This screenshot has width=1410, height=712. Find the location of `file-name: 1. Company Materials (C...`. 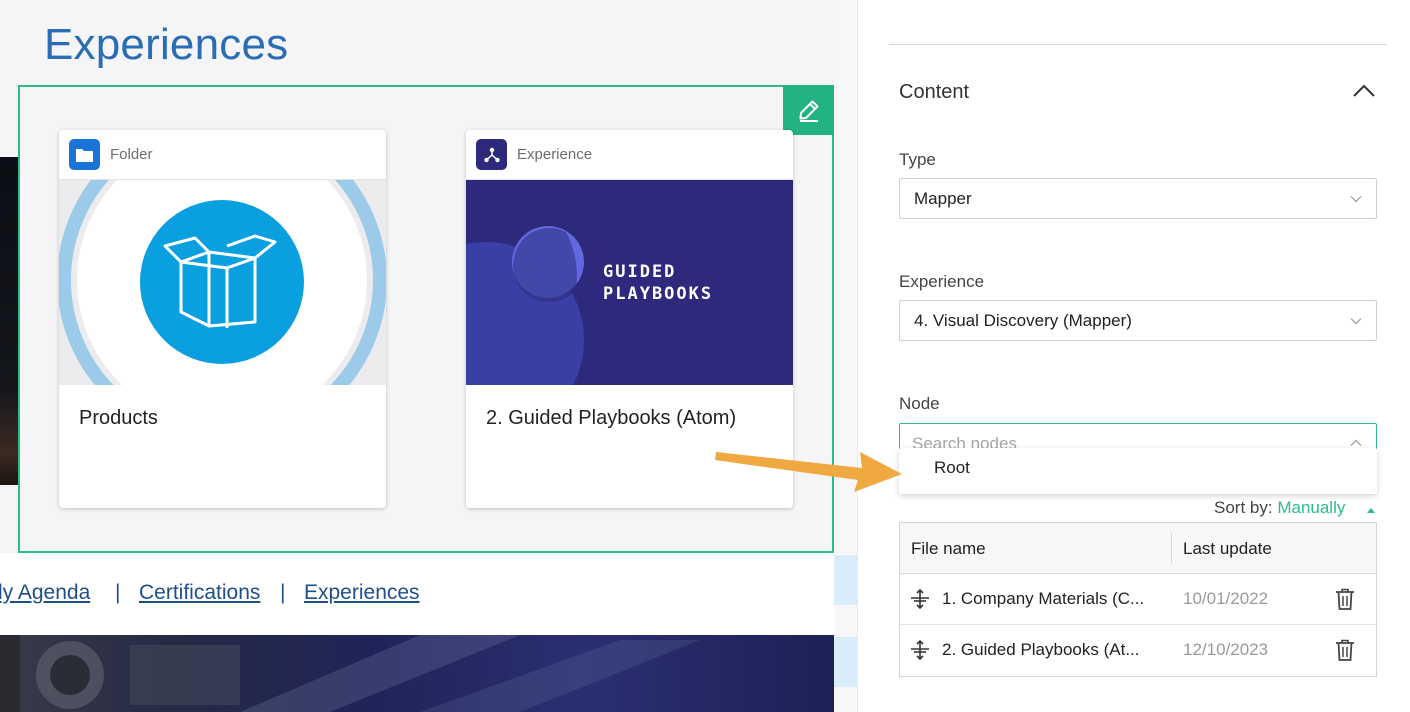

file-name: 1. Company Materials (C... is located at coordinates (1043, 598).